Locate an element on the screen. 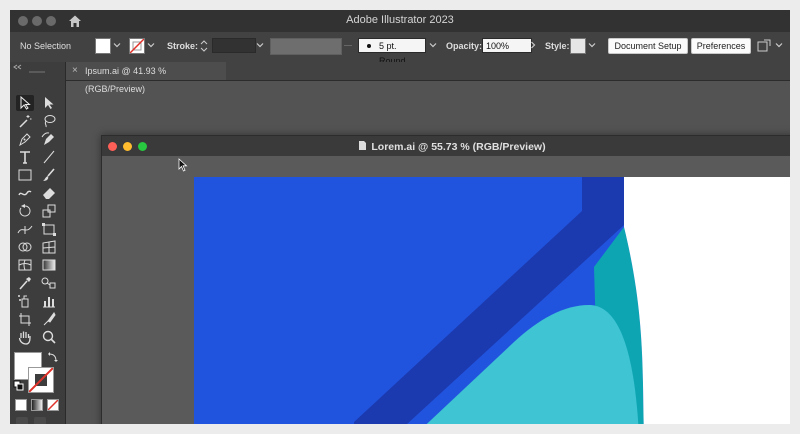  document-setup-button: Document Setup is located at coordinates (648, 46).